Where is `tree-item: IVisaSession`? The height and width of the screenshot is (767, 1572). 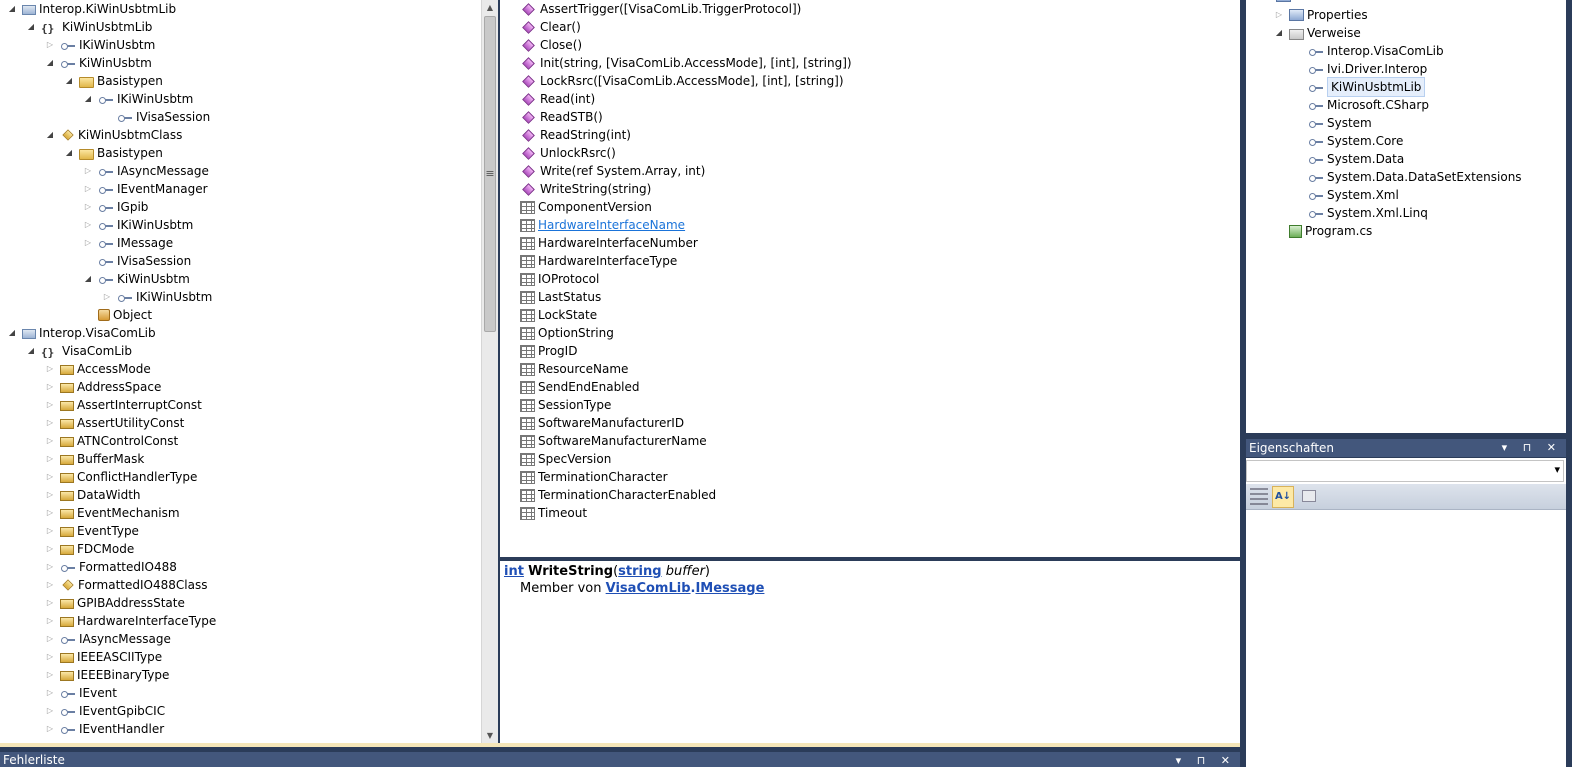 tree-item: IVisaSession is located at coordinates (136, 261).